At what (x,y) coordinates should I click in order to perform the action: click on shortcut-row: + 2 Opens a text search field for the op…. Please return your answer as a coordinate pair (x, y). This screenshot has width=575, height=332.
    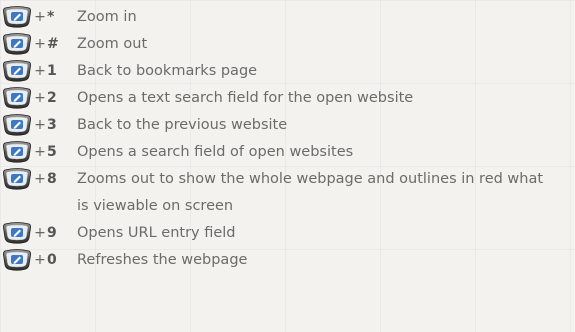
    Looking at the image, I should click on (287, 98).